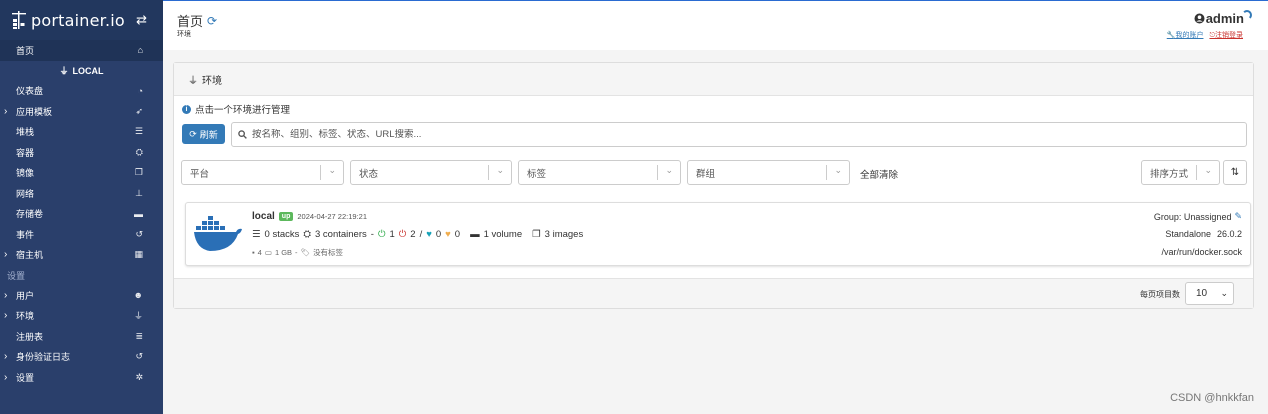 The image size is (1268, 414). What do you see at coordinates (139, 376) in the screenshot?
I see `cogs-icon: ✲` at bounding box center [139, 376].